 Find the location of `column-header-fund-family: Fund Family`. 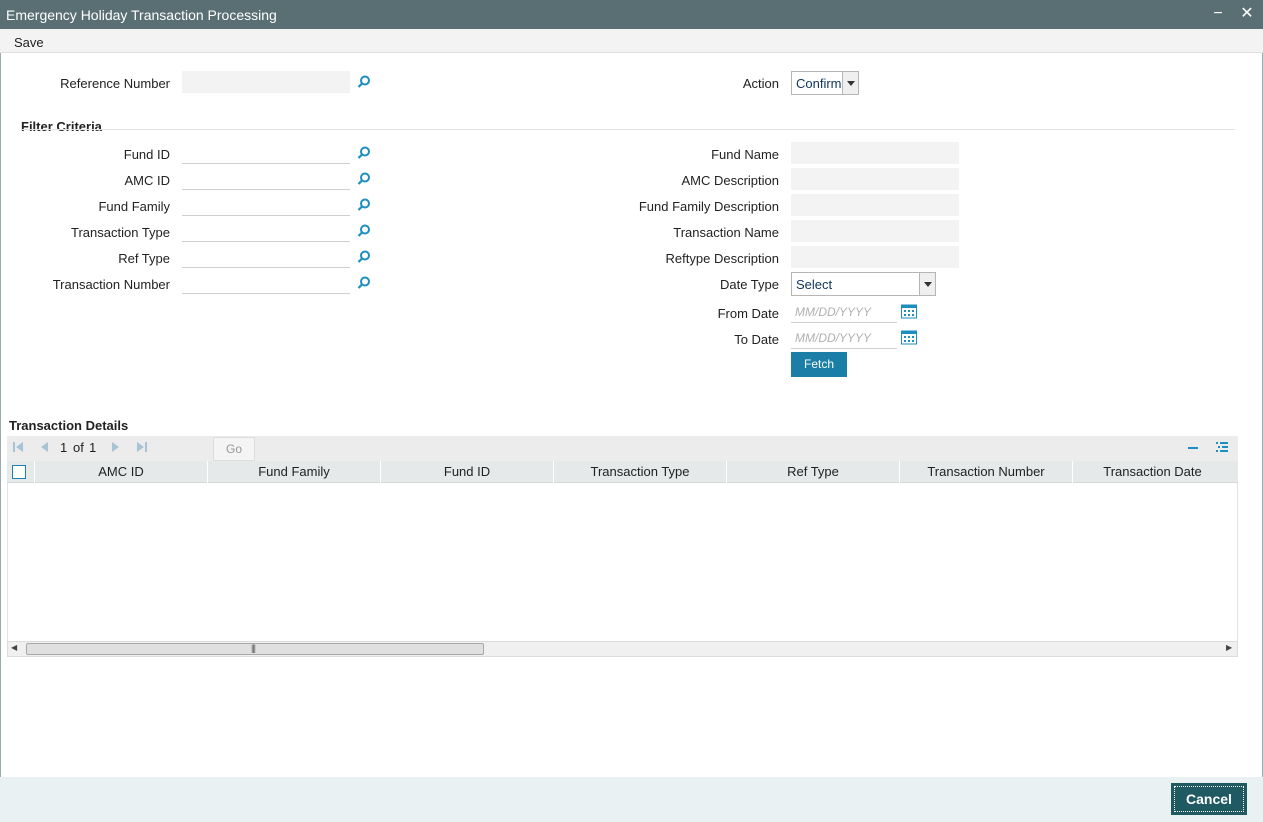

column-header-fund-family: Fund Family is located at coordinates (293, 472).